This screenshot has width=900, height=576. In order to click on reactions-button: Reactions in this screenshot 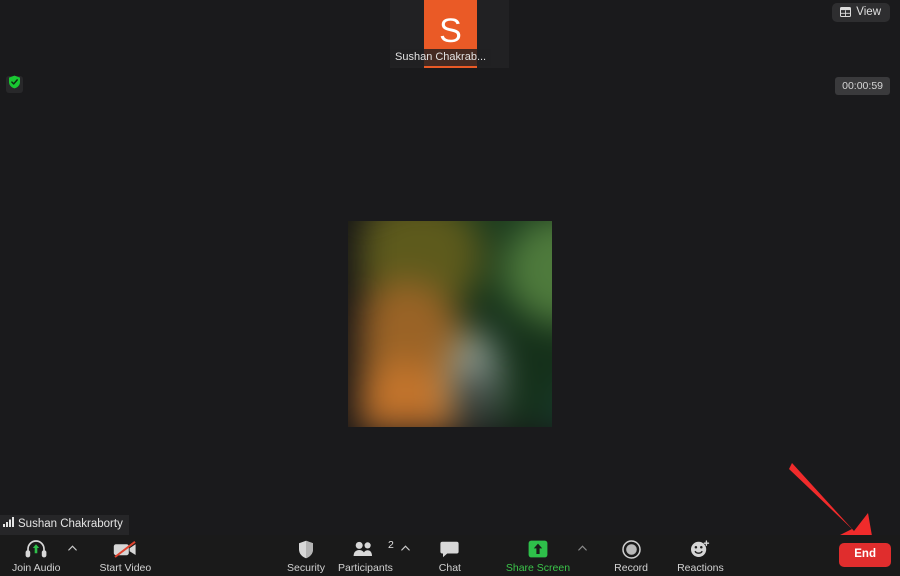, I will do `click(700, 554)`.